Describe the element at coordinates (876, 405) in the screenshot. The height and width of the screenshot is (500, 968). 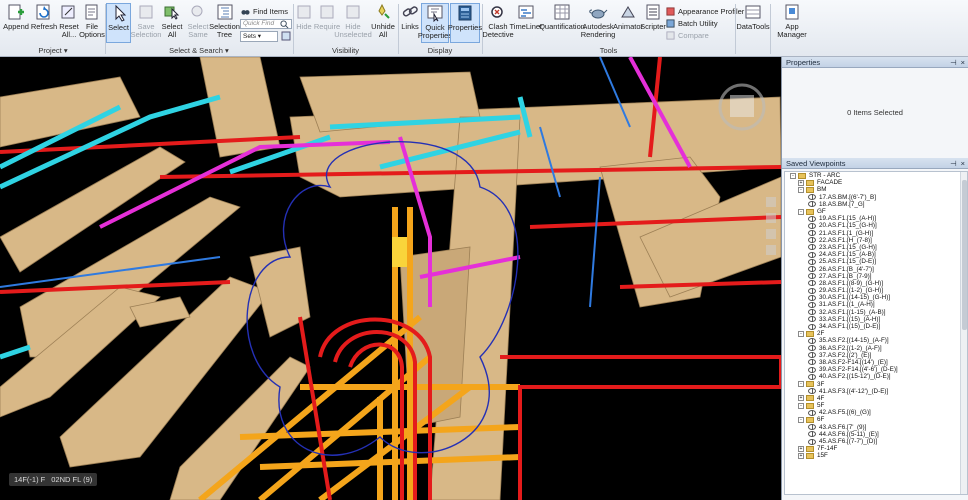
I see `viewpoint-folder: - 5F` at that location.